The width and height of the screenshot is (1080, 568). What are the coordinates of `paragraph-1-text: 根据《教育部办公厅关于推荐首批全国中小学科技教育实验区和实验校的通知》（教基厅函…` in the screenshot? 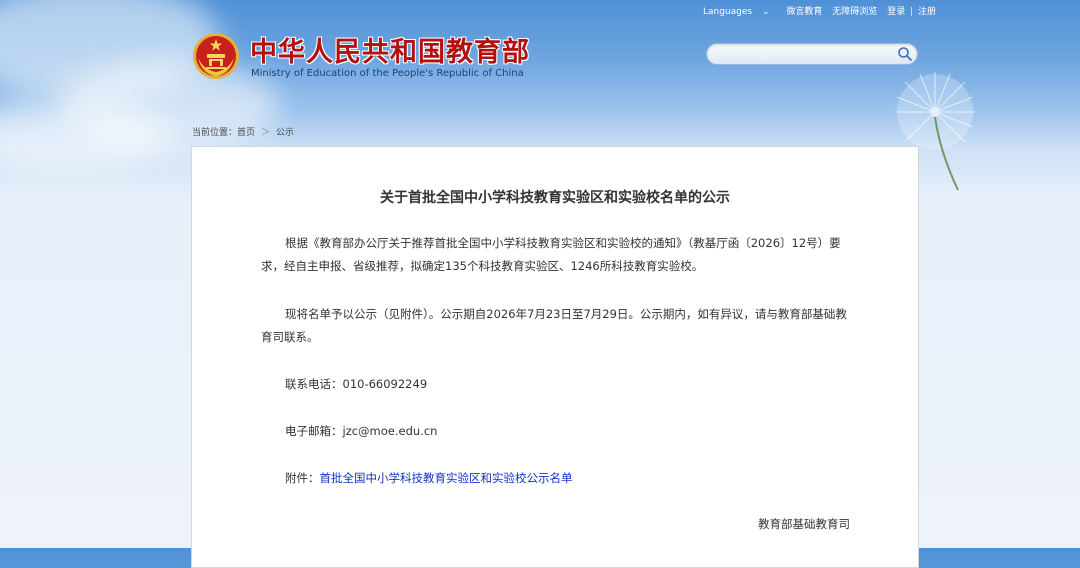 It's located at (551, 254).